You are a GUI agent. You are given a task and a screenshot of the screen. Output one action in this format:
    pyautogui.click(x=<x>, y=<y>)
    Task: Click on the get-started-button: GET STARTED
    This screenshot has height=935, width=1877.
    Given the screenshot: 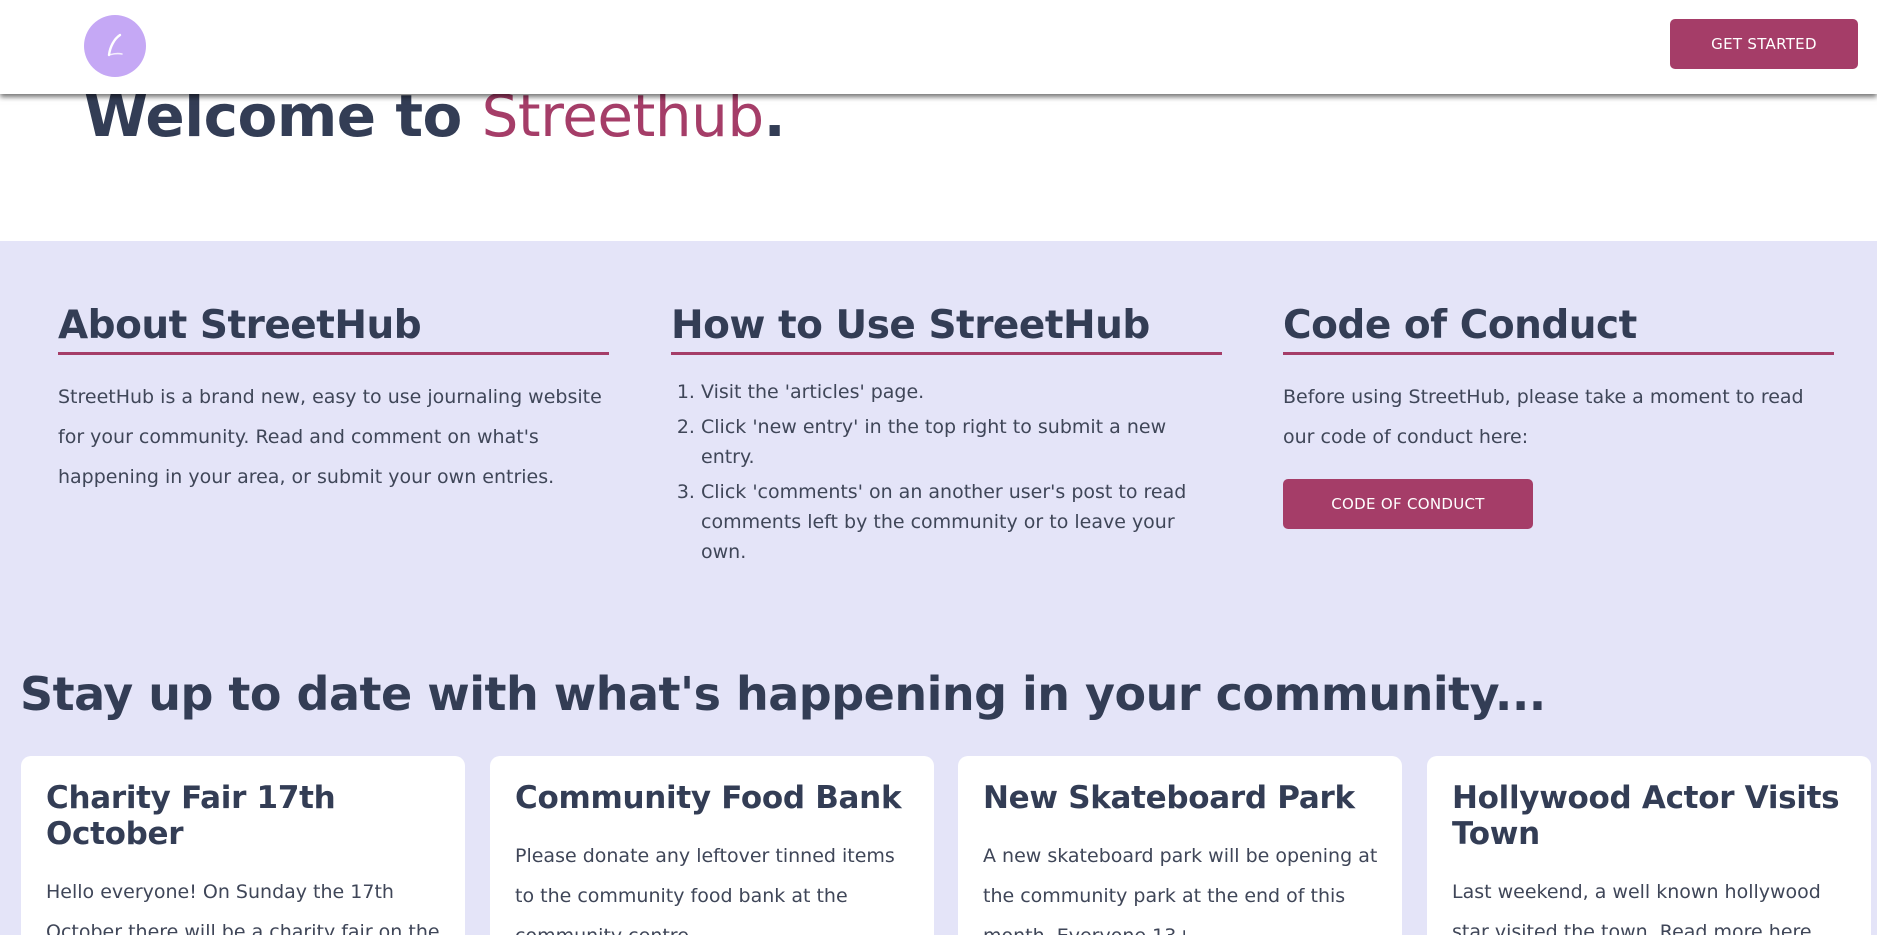 What is the action you would take?
    pyautogui.click(x=1764, y=44)
    